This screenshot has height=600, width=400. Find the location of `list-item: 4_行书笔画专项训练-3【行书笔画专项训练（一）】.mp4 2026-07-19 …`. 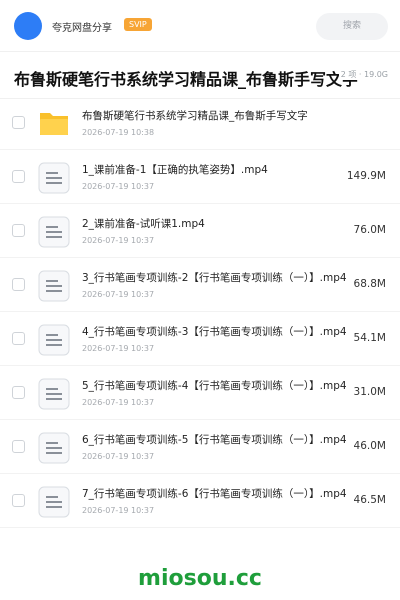

list-item: 4_行书笔画专项训练-3【行书笔画专项训练（一）】.mp4 2026-07-19 … is located at coordinates (200, 339).